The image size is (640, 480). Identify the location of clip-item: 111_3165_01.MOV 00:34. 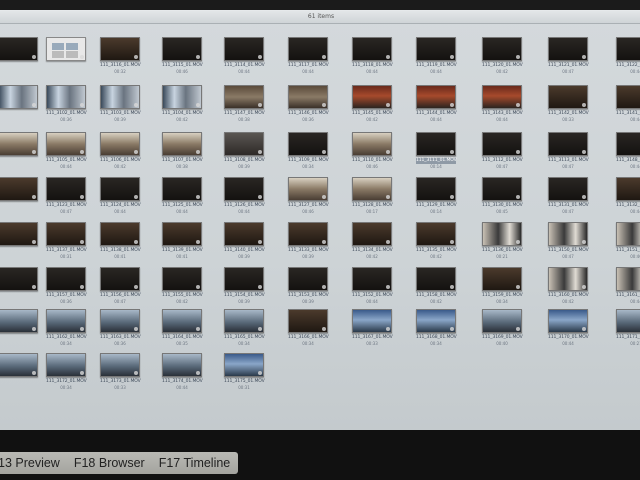
(244, 327).